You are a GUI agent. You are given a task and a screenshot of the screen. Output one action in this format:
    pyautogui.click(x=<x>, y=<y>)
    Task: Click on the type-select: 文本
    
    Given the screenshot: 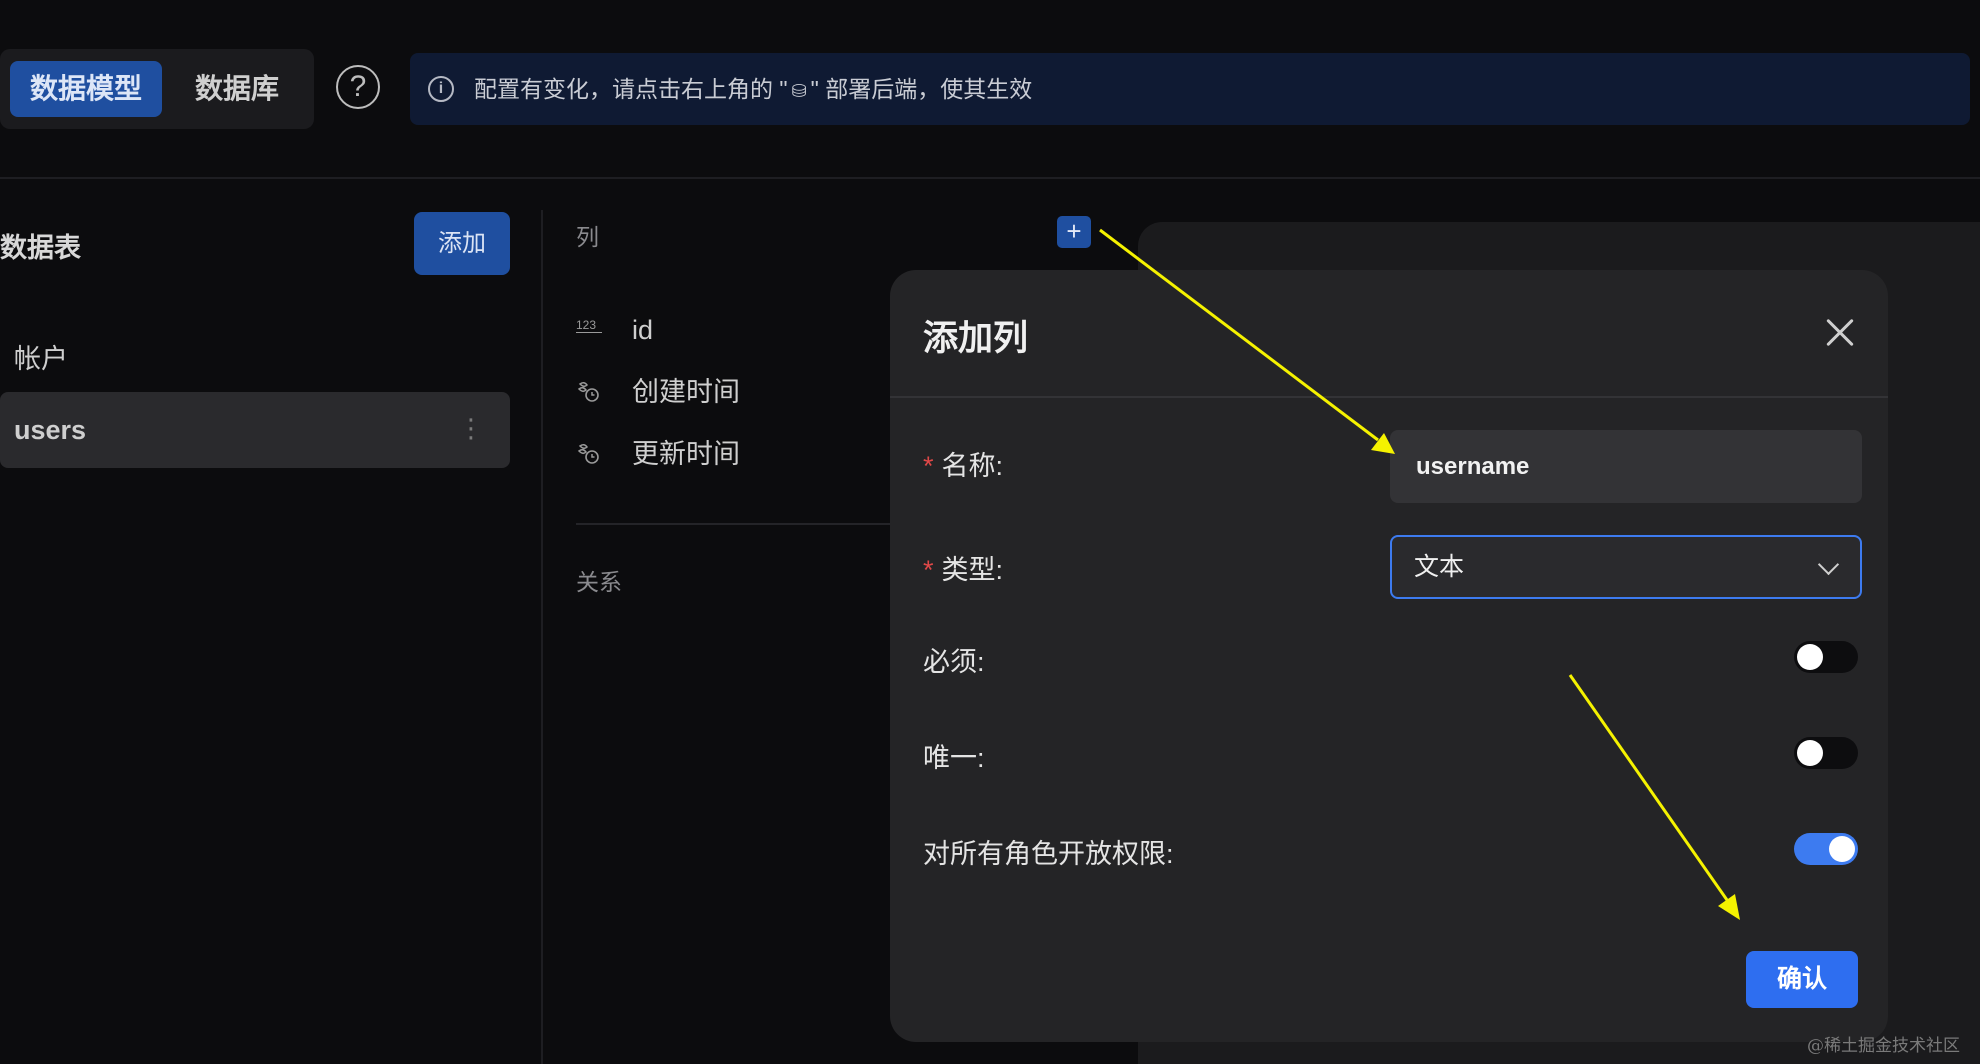 What is the action you would take?
    pyautogui.click(x=1626, y=567)
    